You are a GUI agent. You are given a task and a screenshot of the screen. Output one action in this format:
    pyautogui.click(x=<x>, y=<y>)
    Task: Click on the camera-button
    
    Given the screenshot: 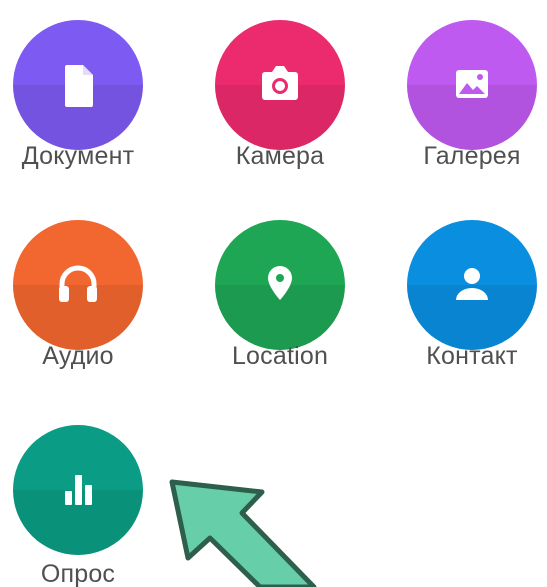 What is the action you would take?
    pyautogui.click(x=280, y=85)
    